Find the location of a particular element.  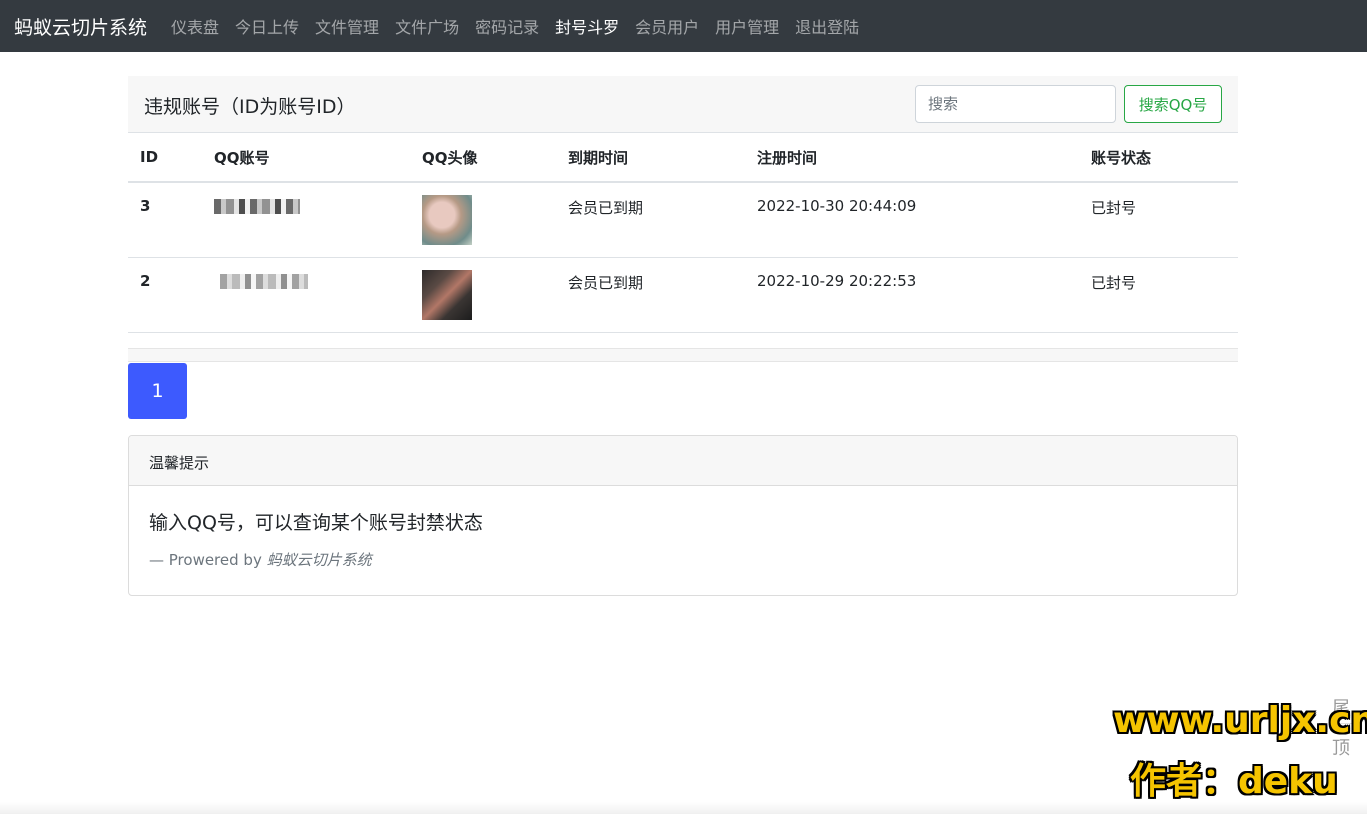

tips-header: 温馨提示 is located at coordinates (683, 461).